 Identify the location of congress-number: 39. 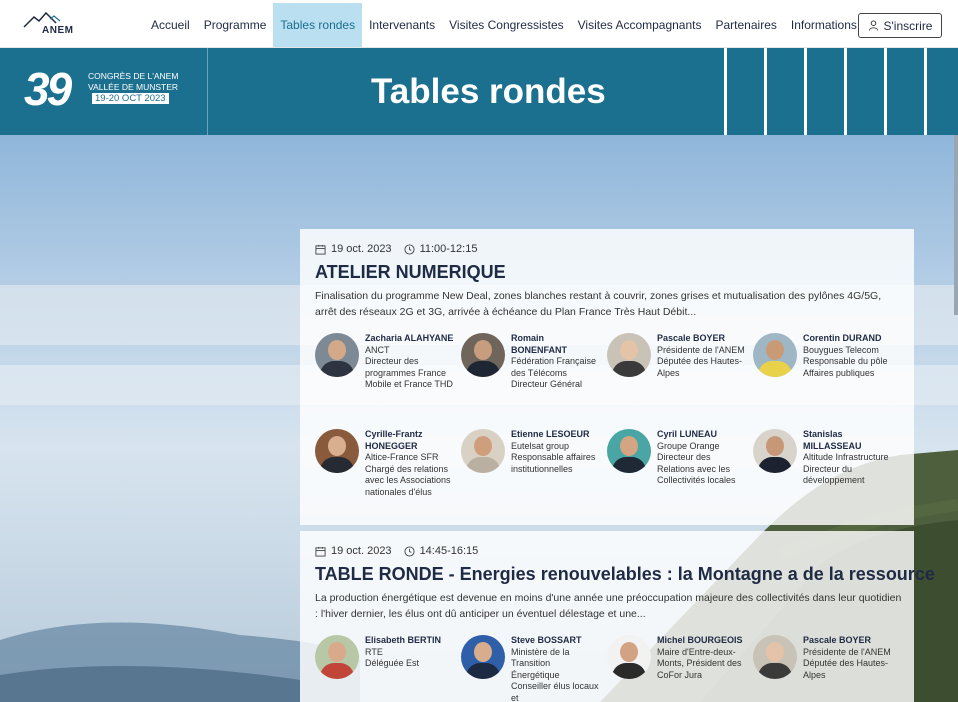
(48, 89).